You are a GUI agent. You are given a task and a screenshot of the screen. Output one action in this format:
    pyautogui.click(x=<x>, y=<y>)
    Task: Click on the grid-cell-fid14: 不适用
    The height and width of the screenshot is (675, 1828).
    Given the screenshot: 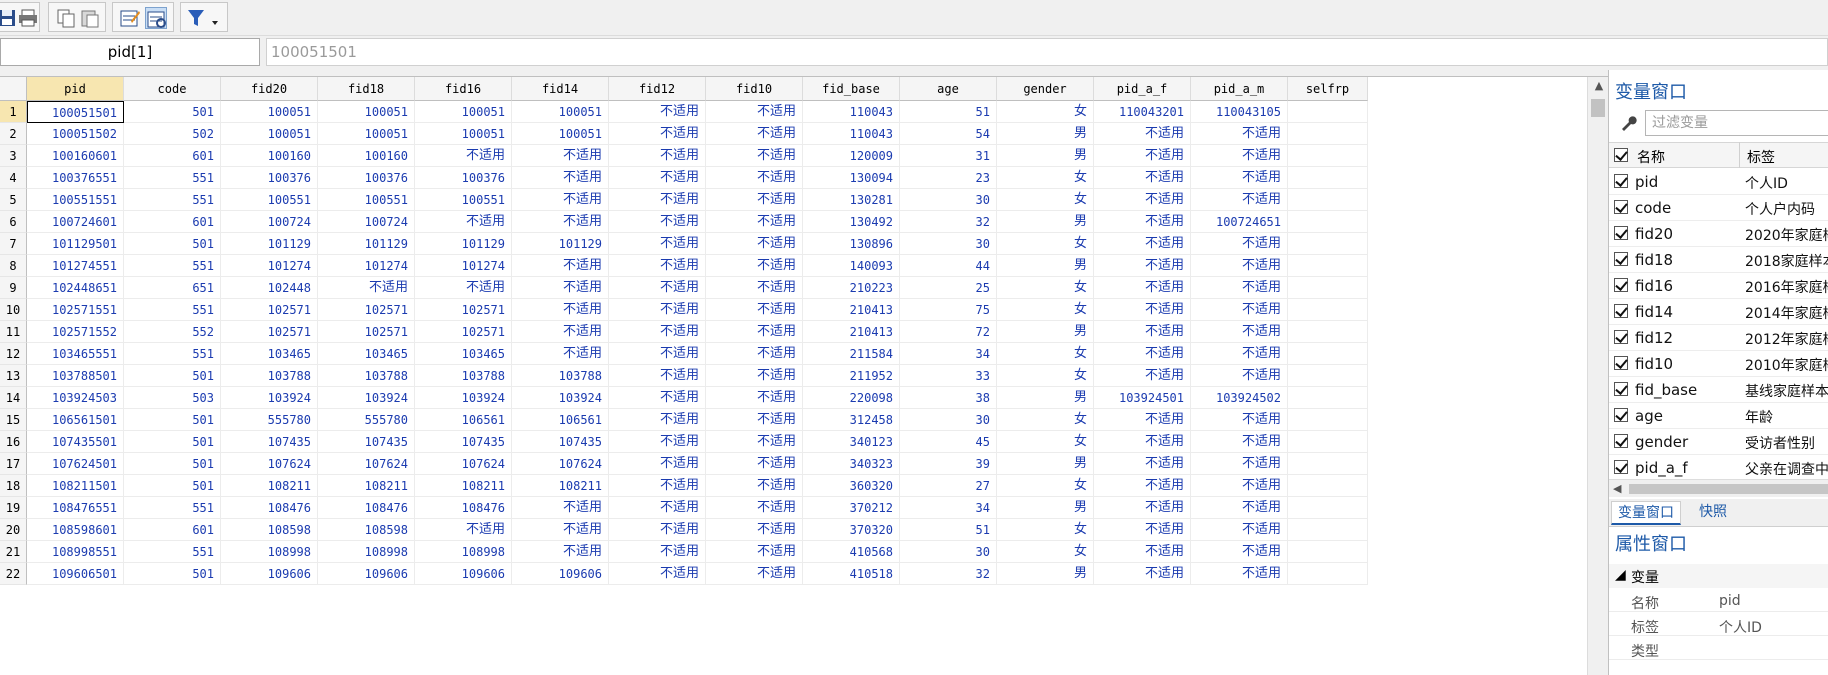 What is the action you would take?
    pyautogui.click(x=560, y=222)
    